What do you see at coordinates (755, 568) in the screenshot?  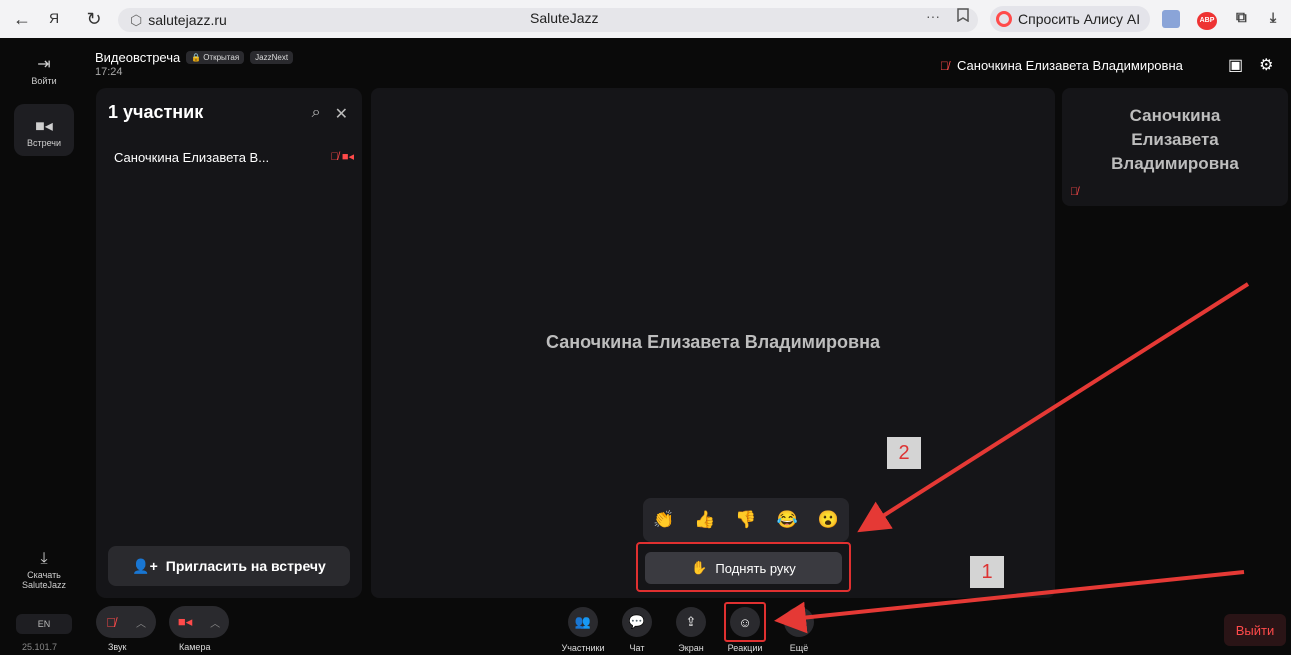 I see `raise-hand-label: Поднять руку` at bounding box center [755, 568].